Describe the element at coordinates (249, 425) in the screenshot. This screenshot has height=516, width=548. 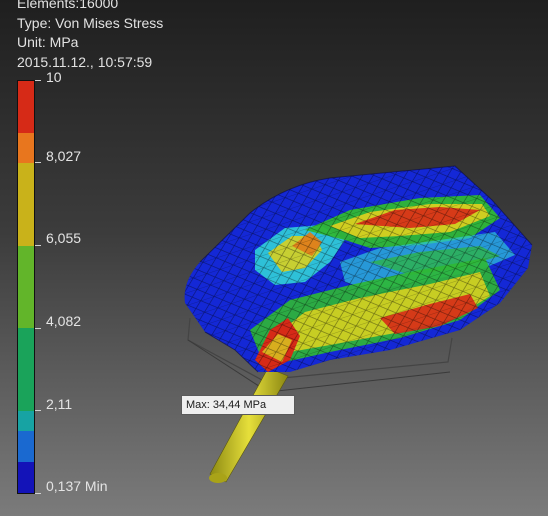
I see `pin-shaft` at that location.